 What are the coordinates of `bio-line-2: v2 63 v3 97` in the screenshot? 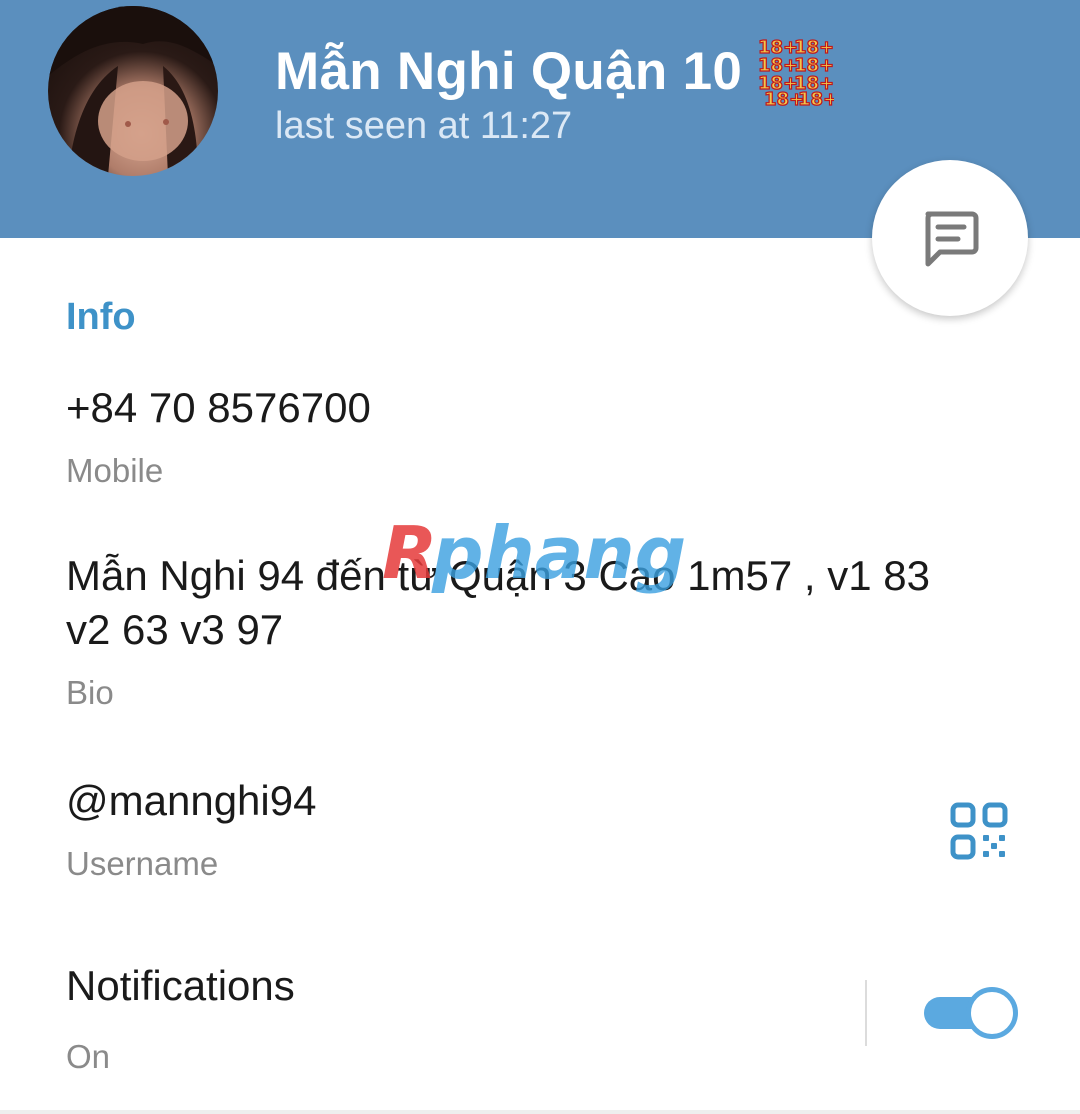 It's located at (174, 630).